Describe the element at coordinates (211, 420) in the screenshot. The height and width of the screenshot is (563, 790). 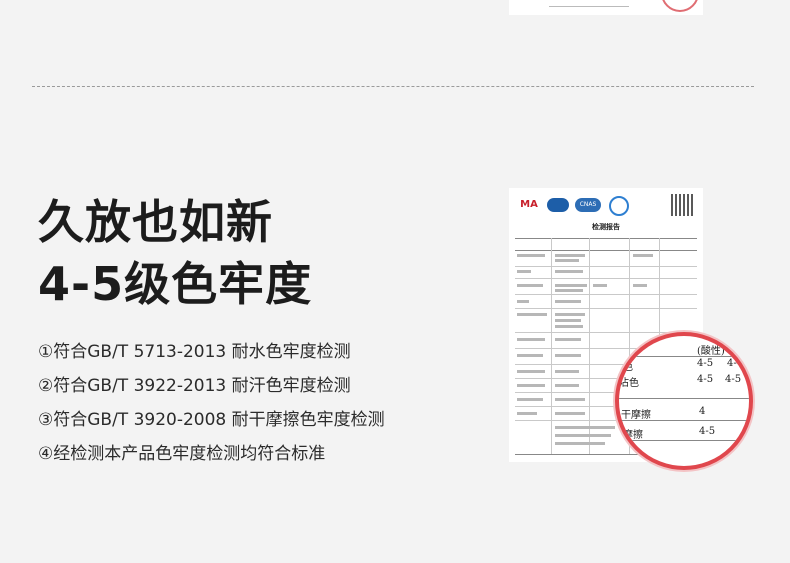
I see `feature-item-3: ③符合GB/T 3920-2008 耐干摩擦色牢度检测` at that location.